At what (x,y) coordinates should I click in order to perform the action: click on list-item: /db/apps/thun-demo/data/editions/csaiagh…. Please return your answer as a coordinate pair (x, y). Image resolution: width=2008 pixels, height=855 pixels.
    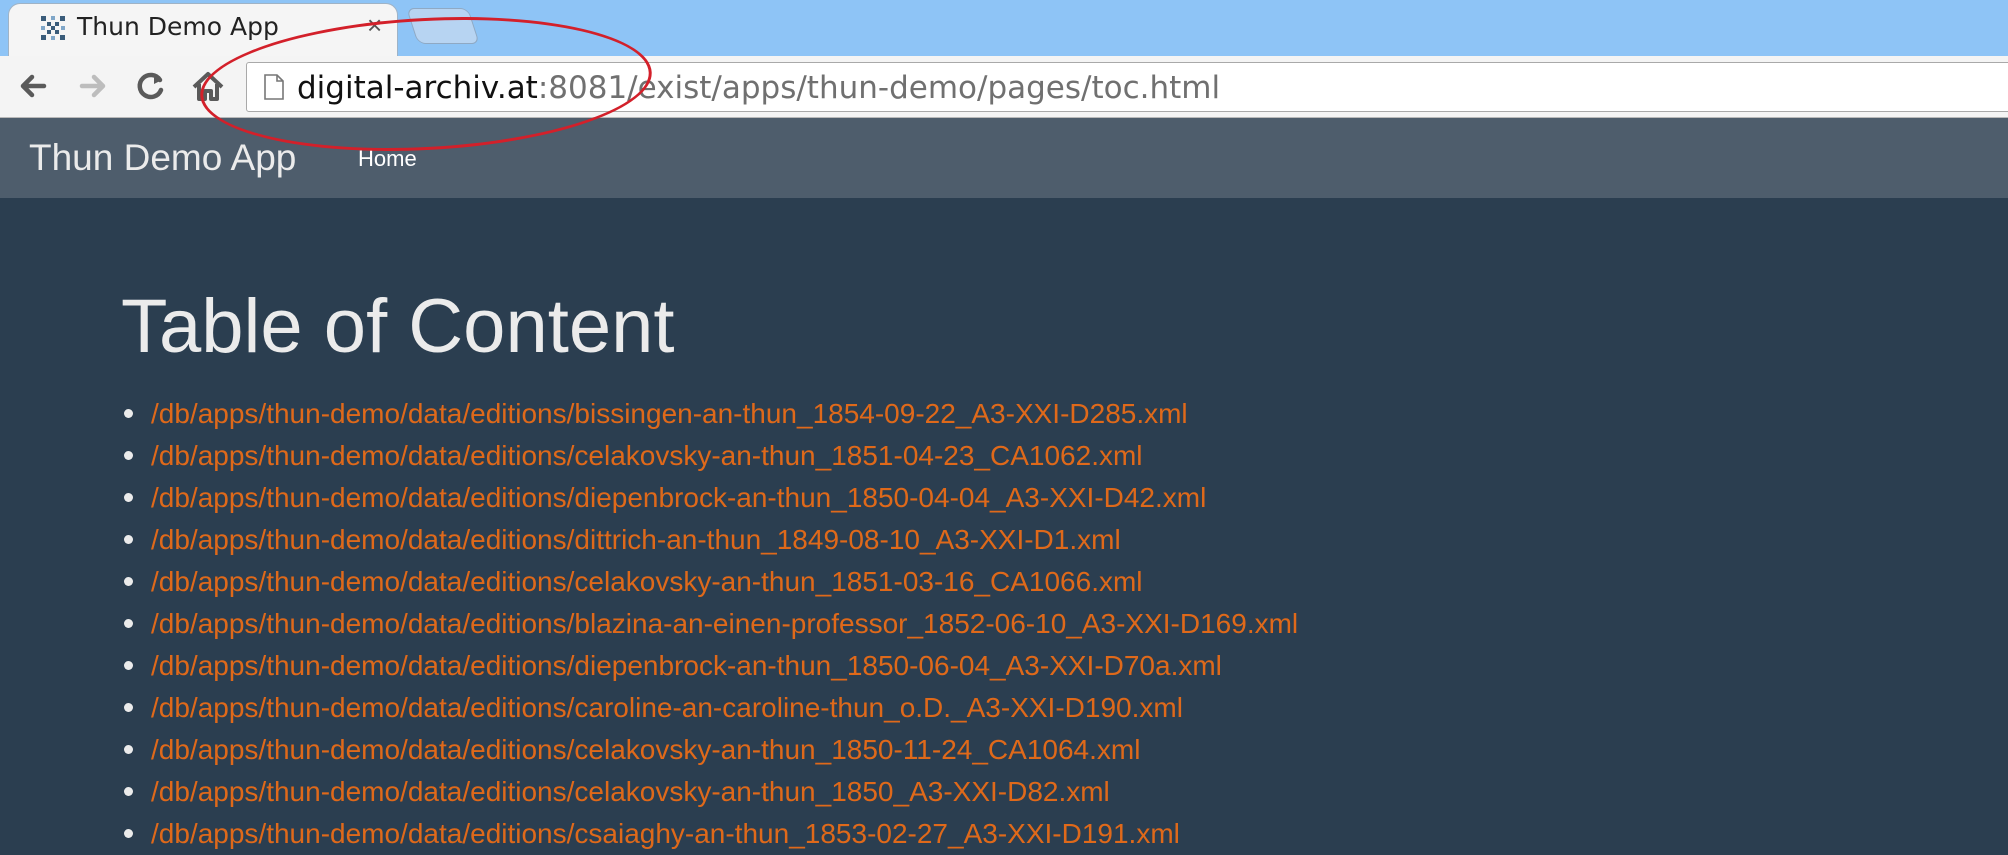
    Looking at the image, I should click on (709, 834).